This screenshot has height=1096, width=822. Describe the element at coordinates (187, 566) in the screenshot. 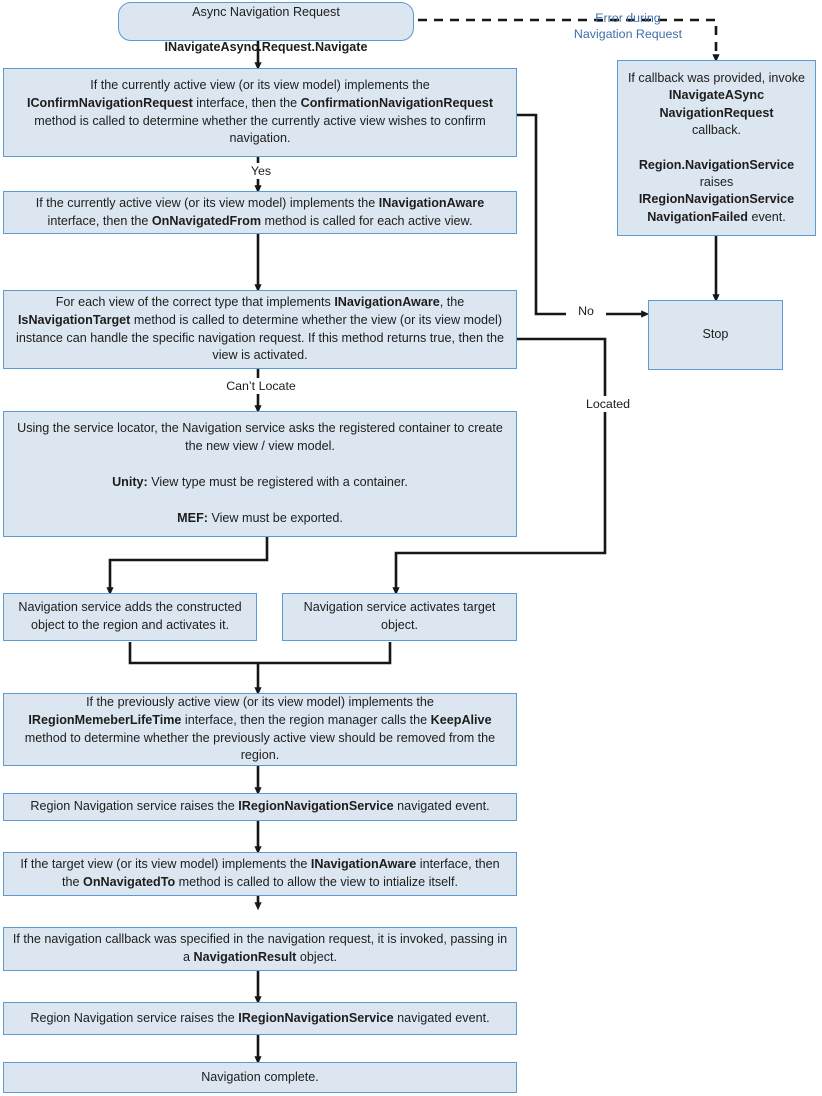

I see `connector-servicelocator-to-addtoregion` at that location.